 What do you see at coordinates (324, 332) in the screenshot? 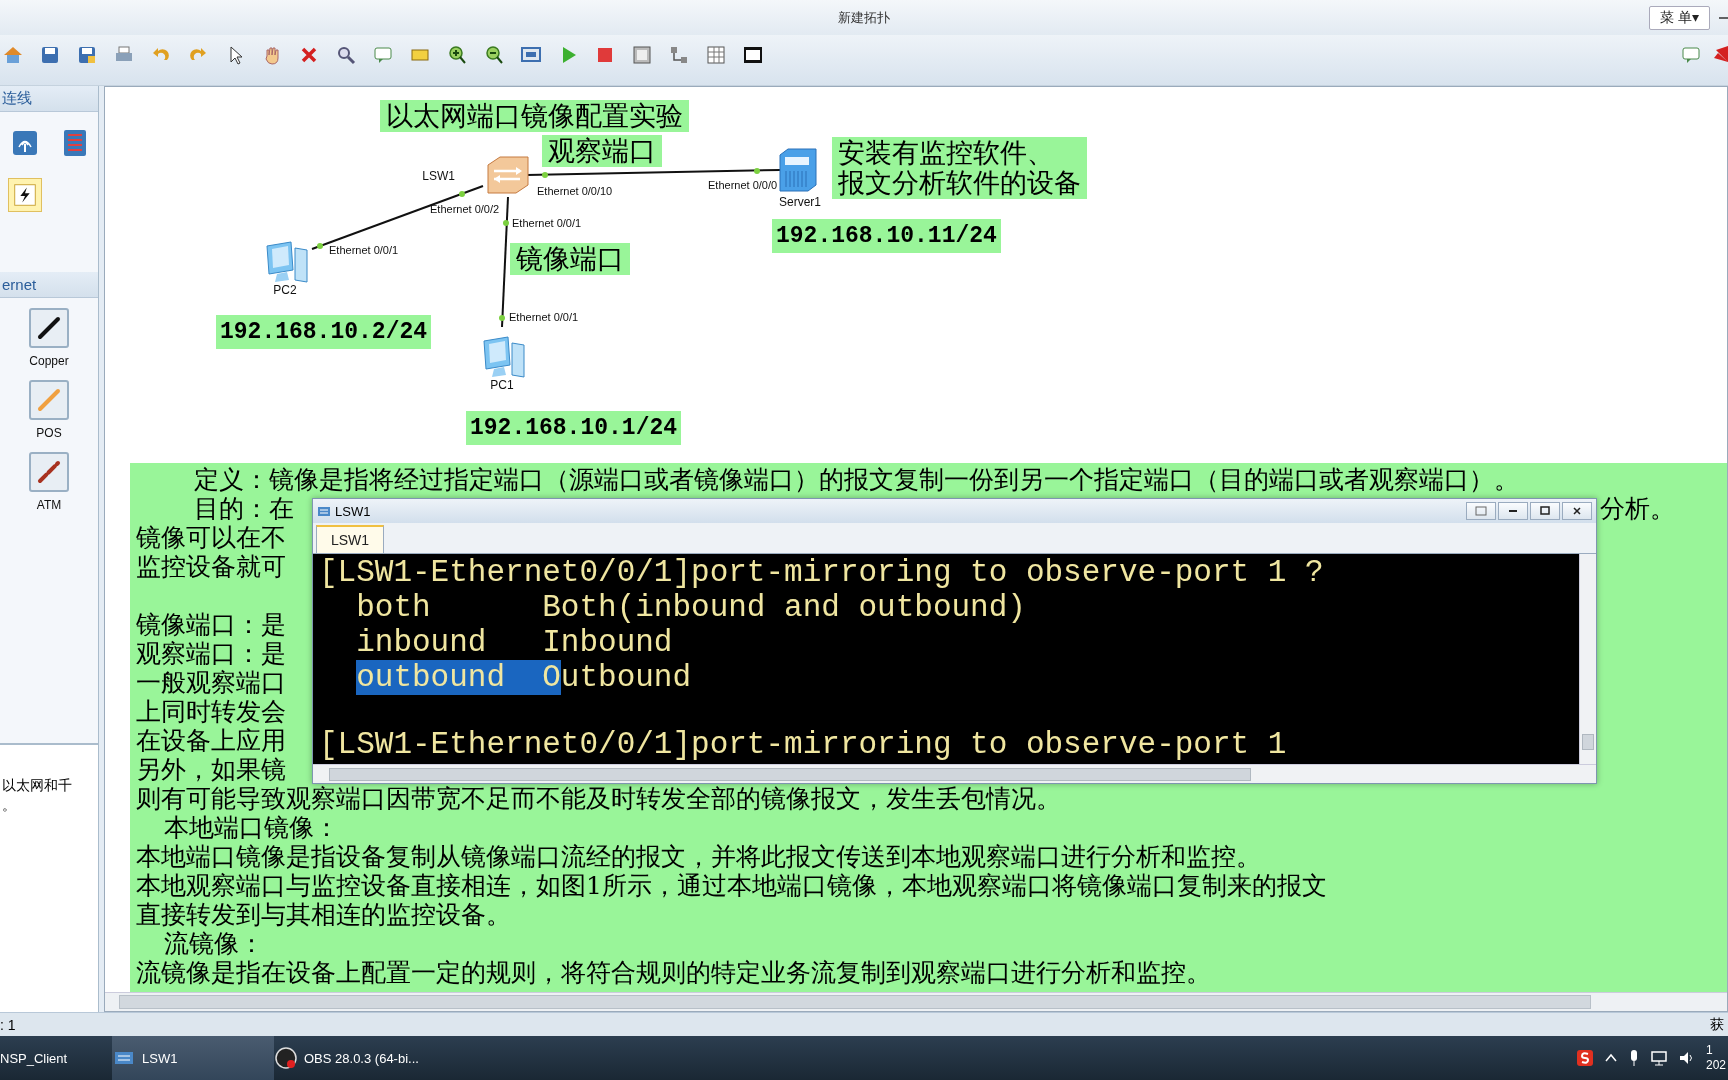
I see `ip-address-note: 192.168.10.2/24` at bounding box center [324, 332].